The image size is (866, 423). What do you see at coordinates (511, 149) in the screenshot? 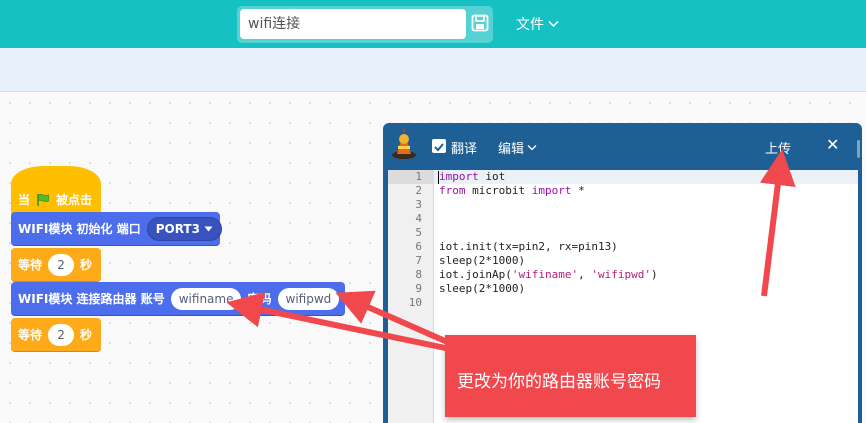
I see `edit-menu-label: 编辑` at bounding box center [511, 149].